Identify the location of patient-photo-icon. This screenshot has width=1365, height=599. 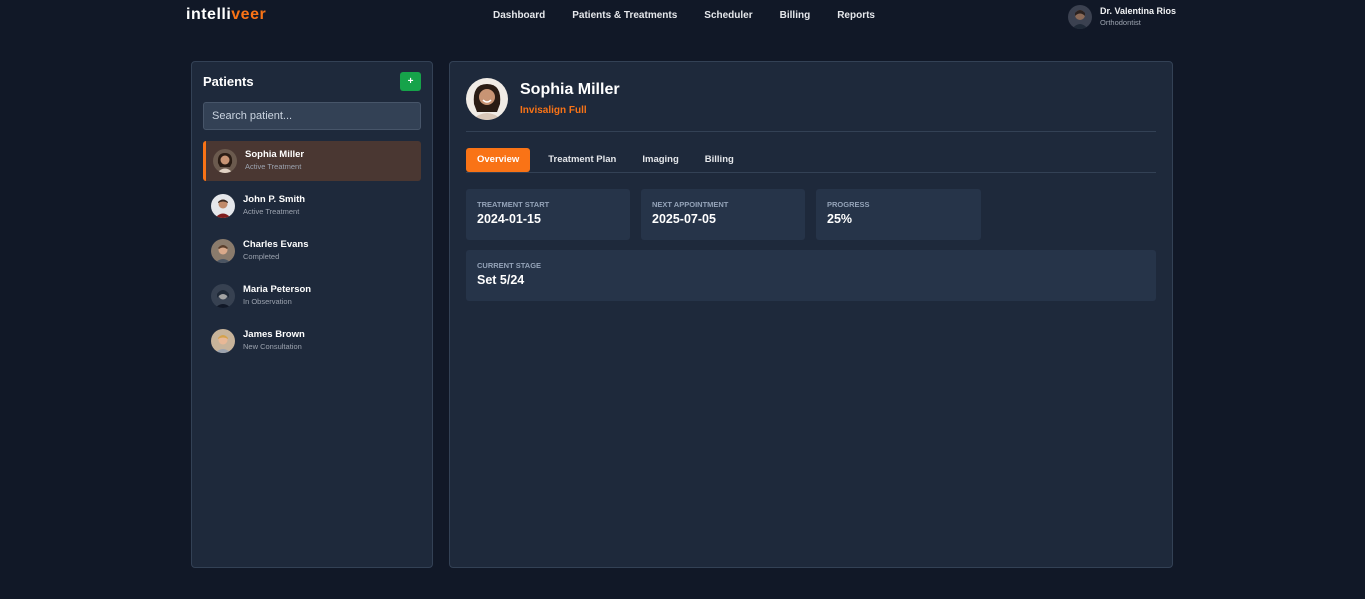
(487, 99).